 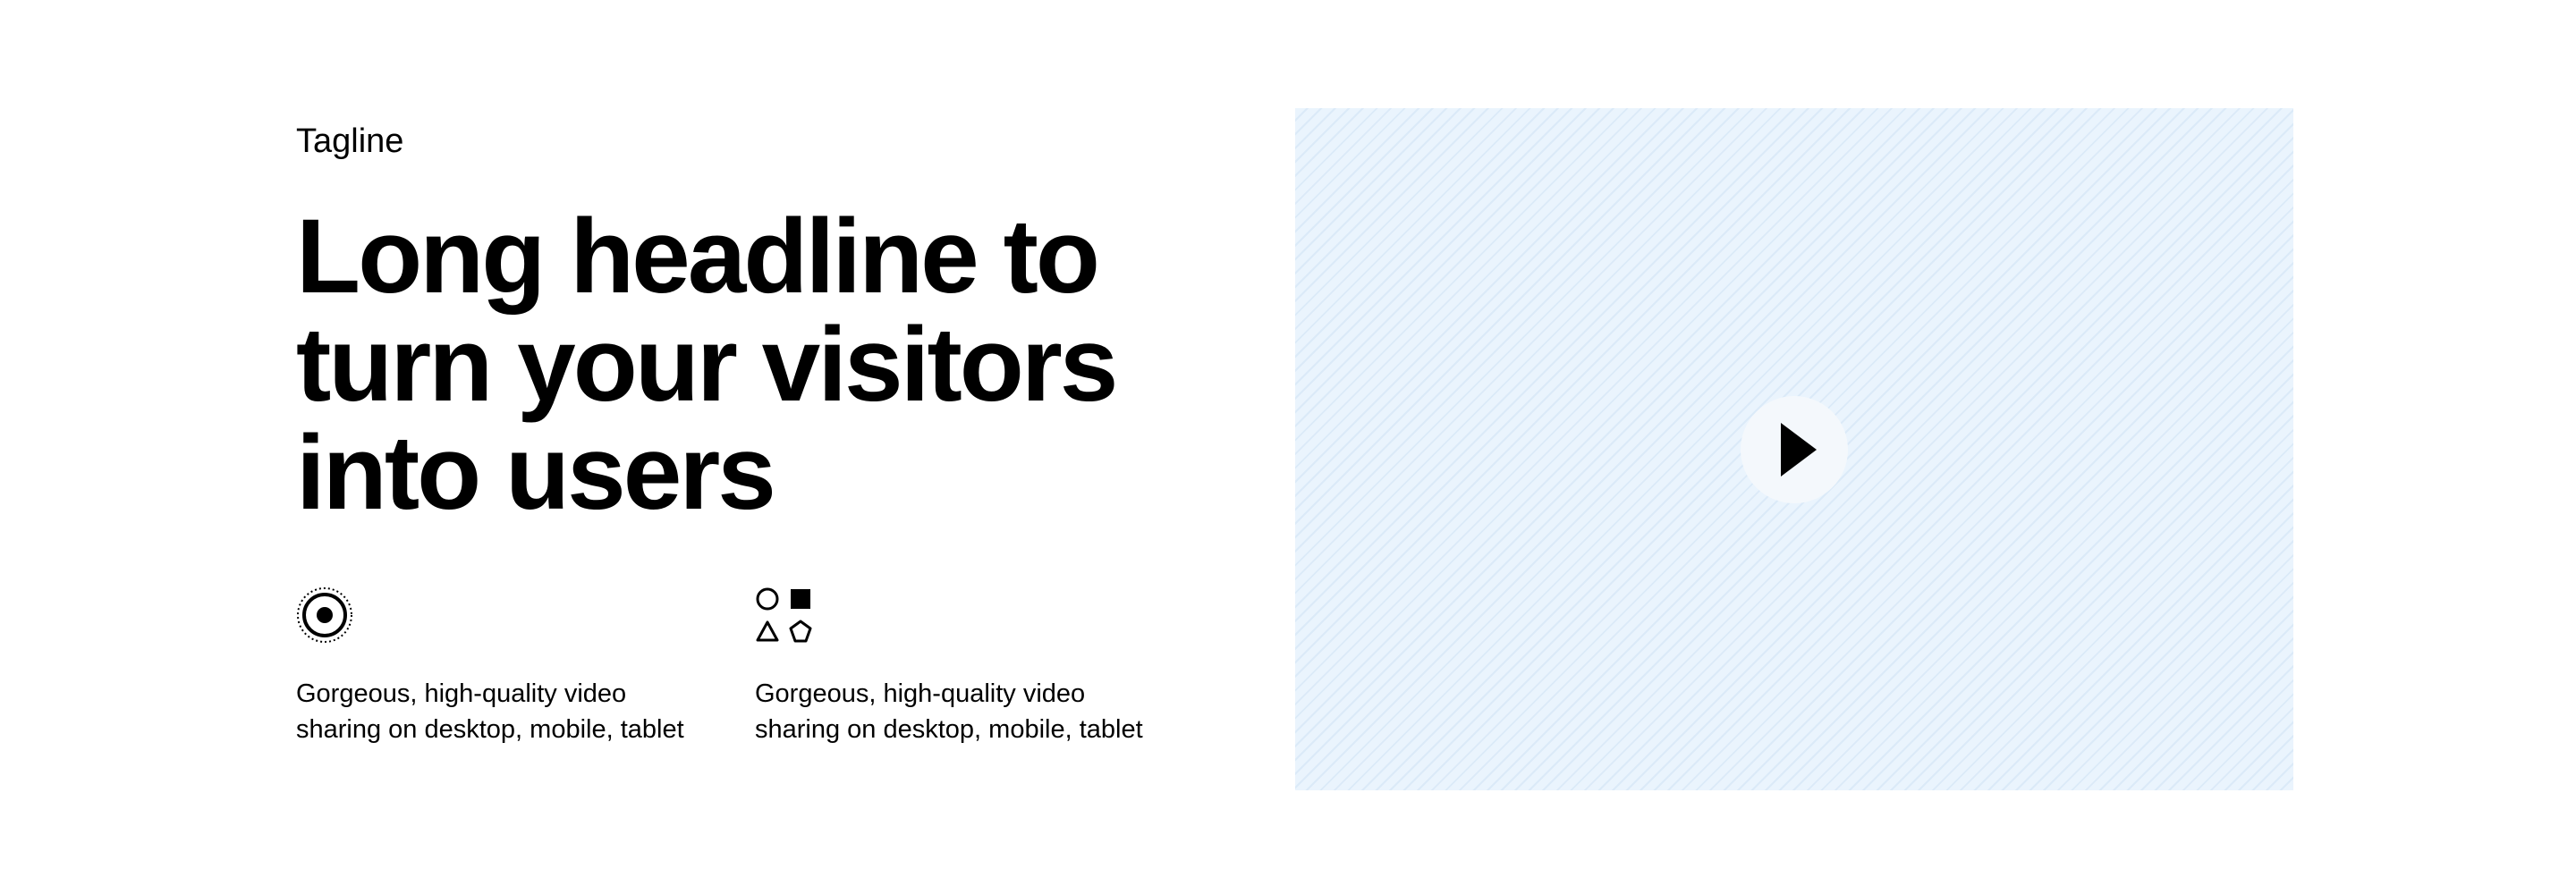 I want to click on play-button, so click(x=1794, y=449).